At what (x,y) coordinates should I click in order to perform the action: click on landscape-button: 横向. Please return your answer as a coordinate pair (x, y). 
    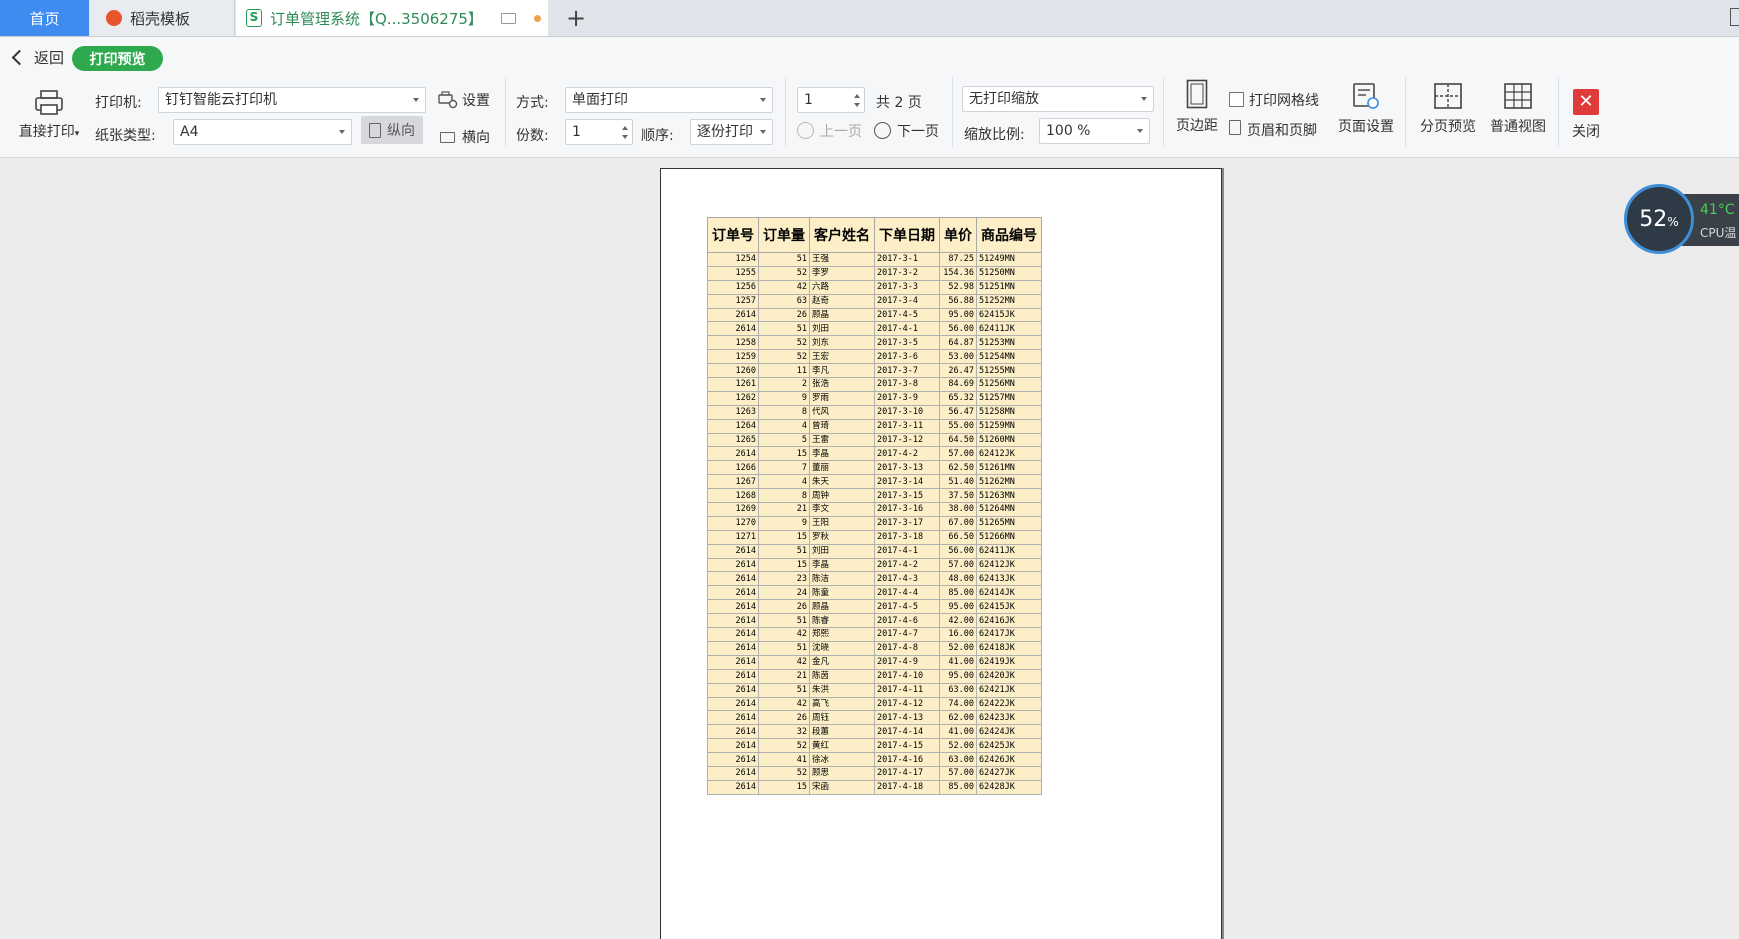
    Looking at the image, I should click on (465, 137).